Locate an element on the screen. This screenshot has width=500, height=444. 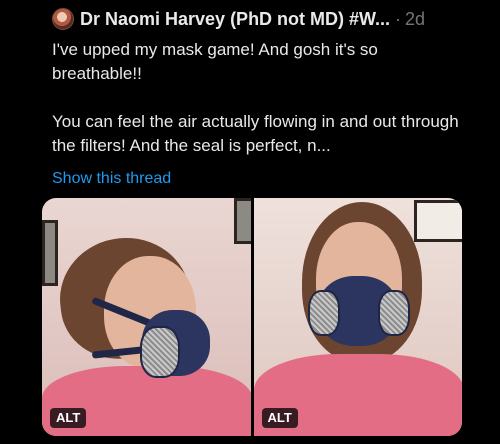
avatar is located at coordinates (63, 19).